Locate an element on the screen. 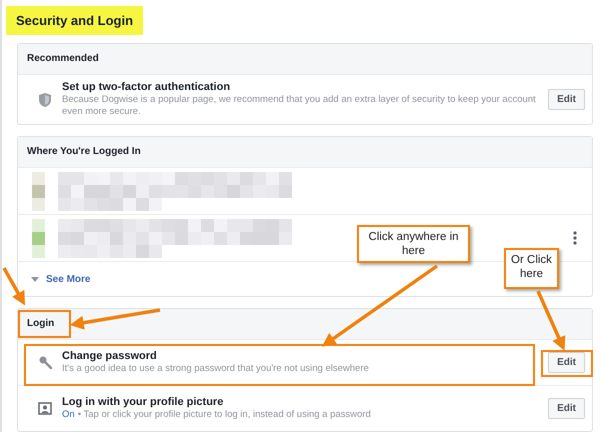 The image size is (600, 432). portrait-icon is located at coordinates (45, 408).